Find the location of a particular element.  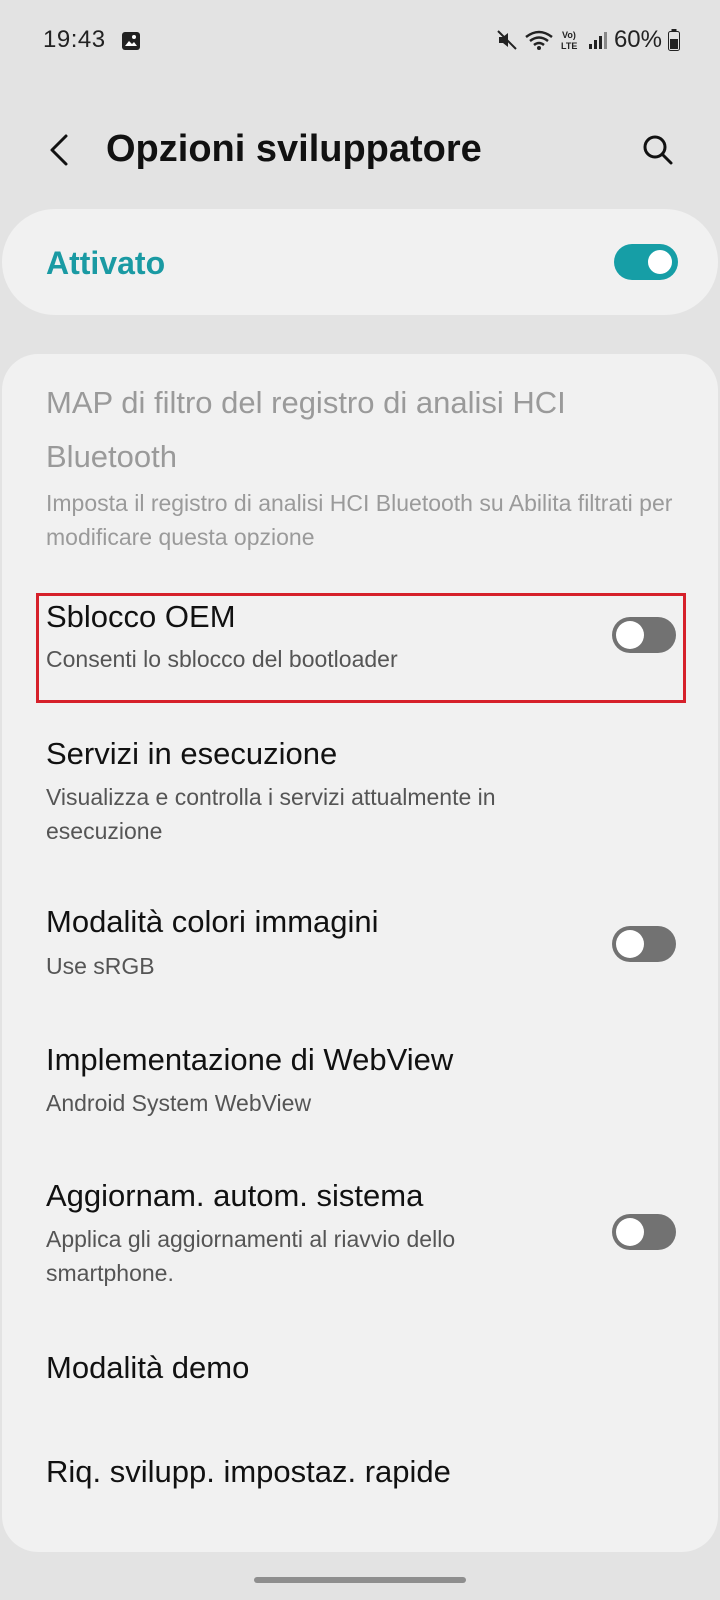

signal-icon is located at coordinates (598, 40).